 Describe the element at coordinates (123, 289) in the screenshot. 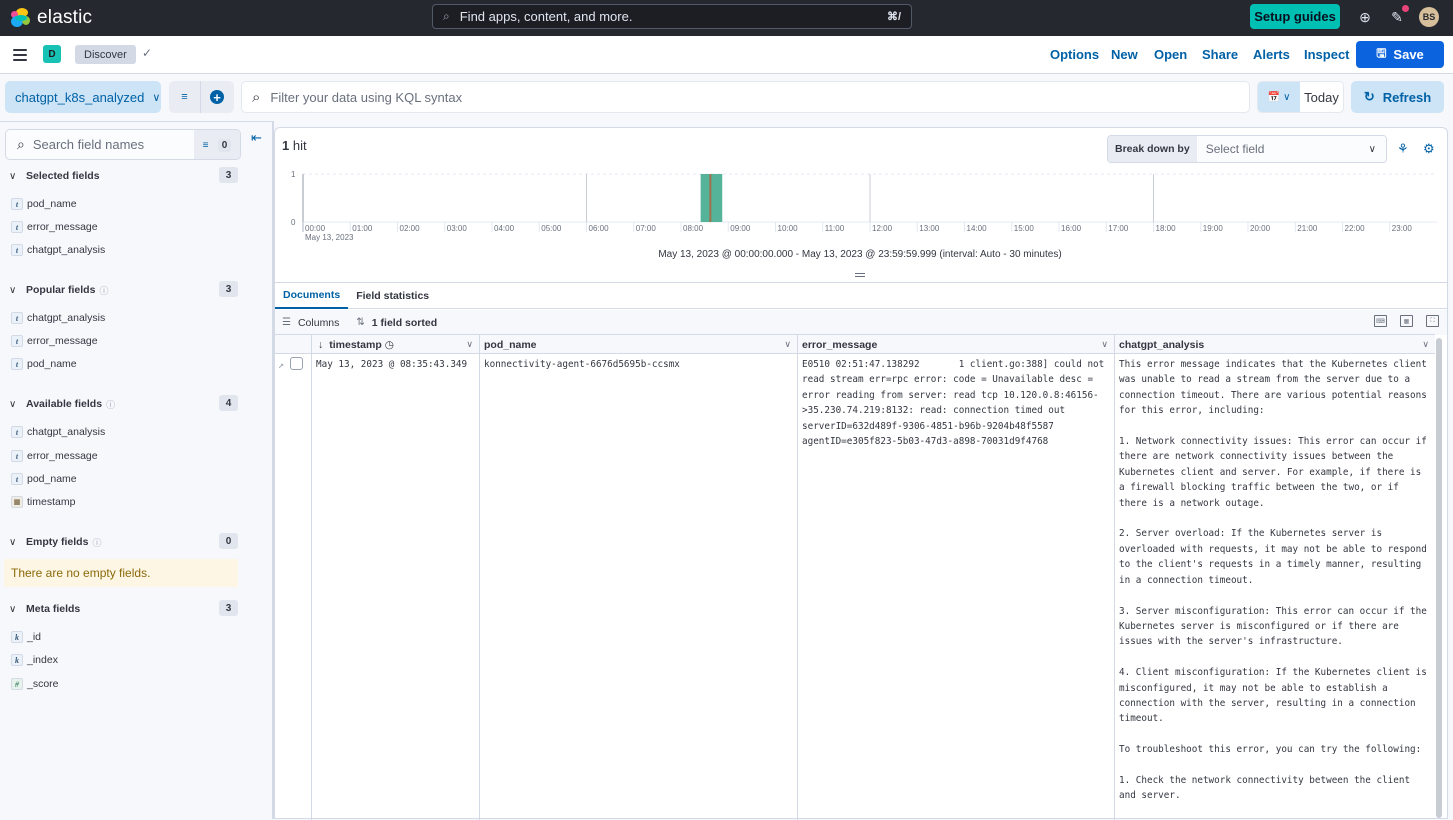

I see `section-popular-fields: ∨ Popular fields ⓘ 3` at that location.